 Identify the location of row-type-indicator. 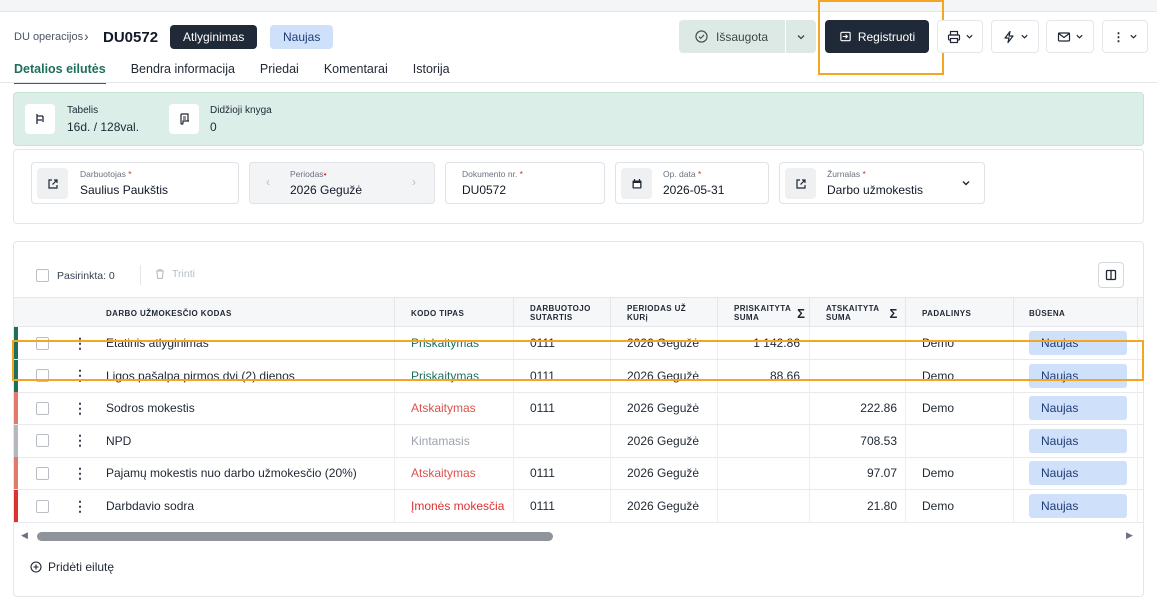
(16, 375).